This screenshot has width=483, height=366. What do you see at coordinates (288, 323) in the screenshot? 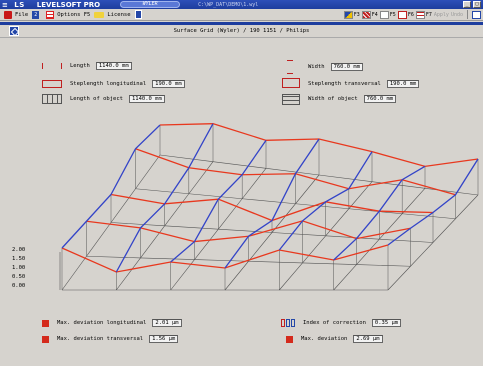
I see `correction-icon` at bounding box center [288, 323].